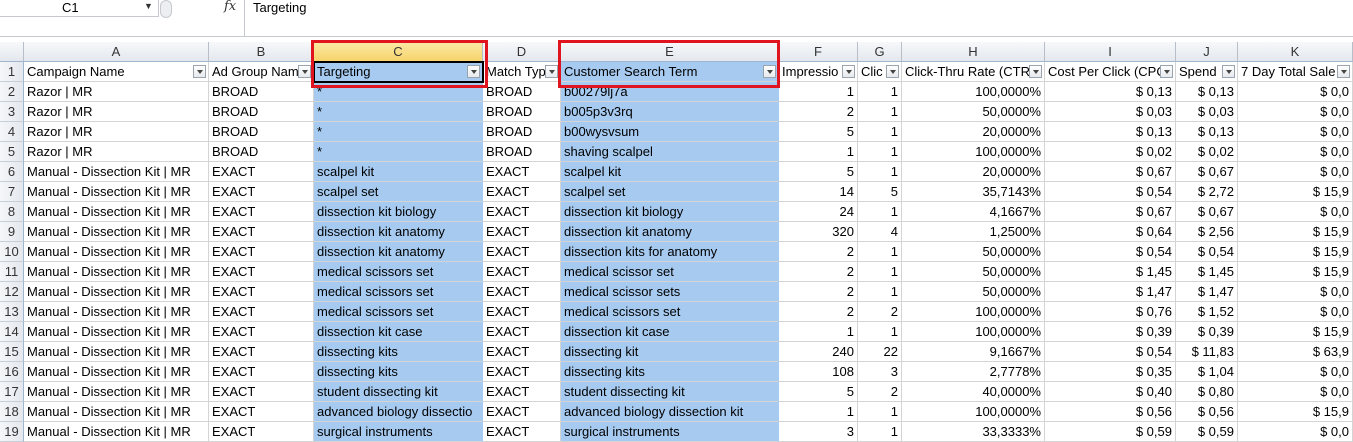 Image resolution: width=1353 pixels, height=442 pixels. Describe the element at coordinates (973, 172) in the screenshot. I see `cell-h6: 20,0000%` at that location.